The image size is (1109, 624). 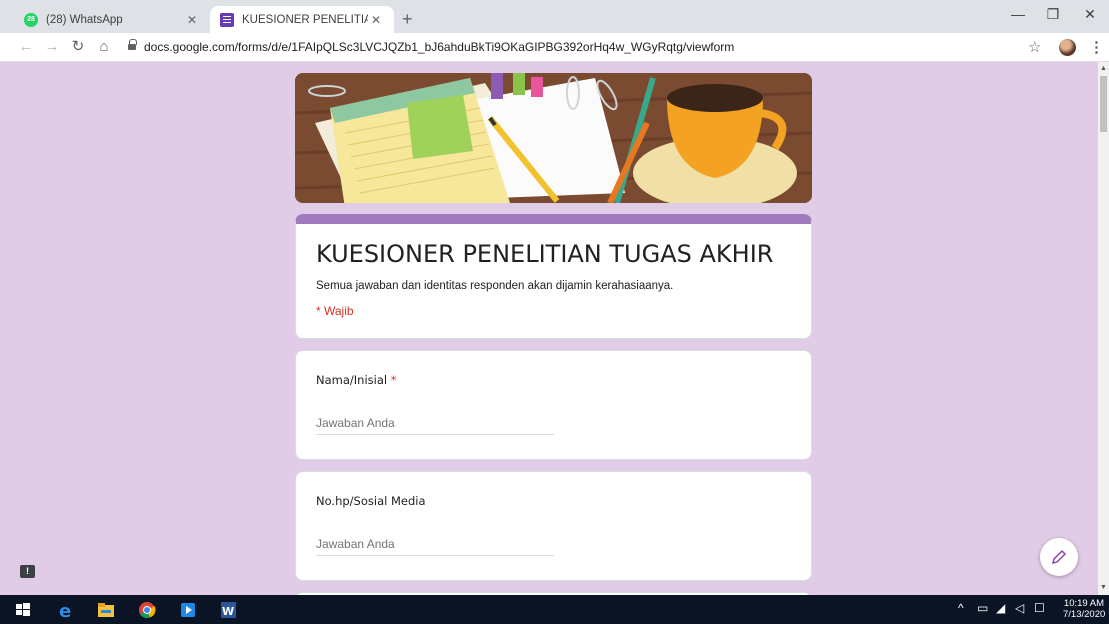 I want to click on reload-icon: ↻, so click(x=78, y=47).